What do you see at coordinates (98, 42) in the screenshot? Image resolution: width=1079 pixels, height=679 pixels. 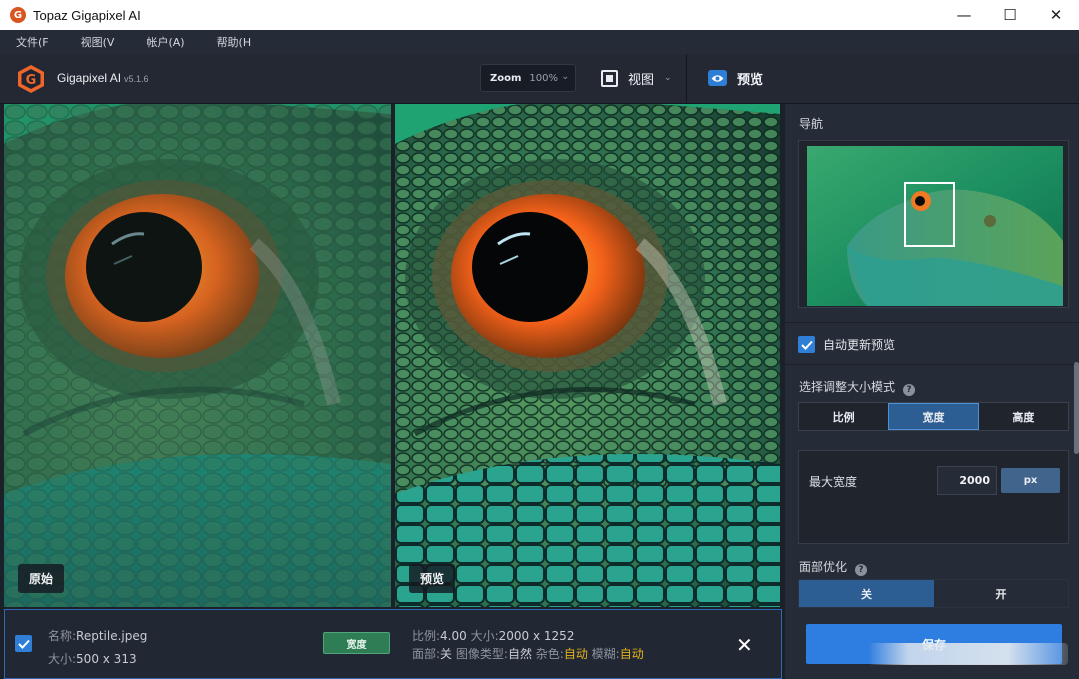 I see `menu-view: 视图(V` at bounding box center [98, 42].